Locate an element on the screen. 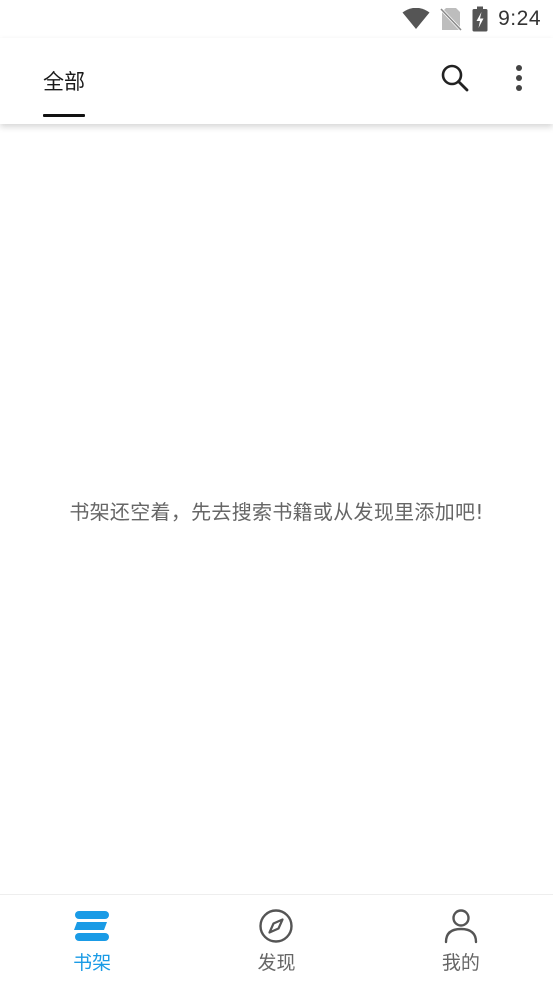 The image size is (553, 983). nav-item-discover: 发现 is located at coordinates (276, 939).